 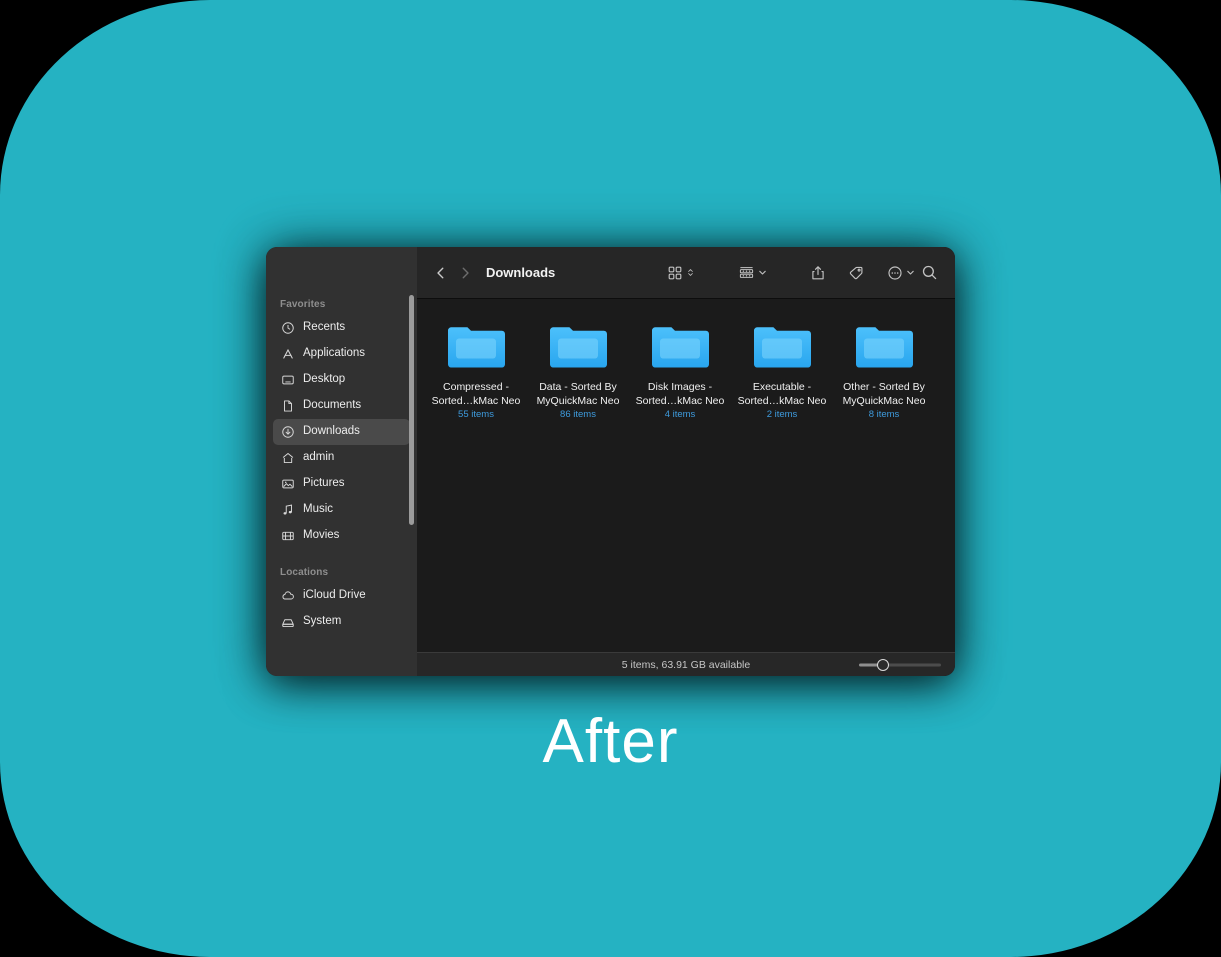 What do you see at coordinates (465, 273) in the screenshot?
I see `forward-button` at bounding box center [465, 273].